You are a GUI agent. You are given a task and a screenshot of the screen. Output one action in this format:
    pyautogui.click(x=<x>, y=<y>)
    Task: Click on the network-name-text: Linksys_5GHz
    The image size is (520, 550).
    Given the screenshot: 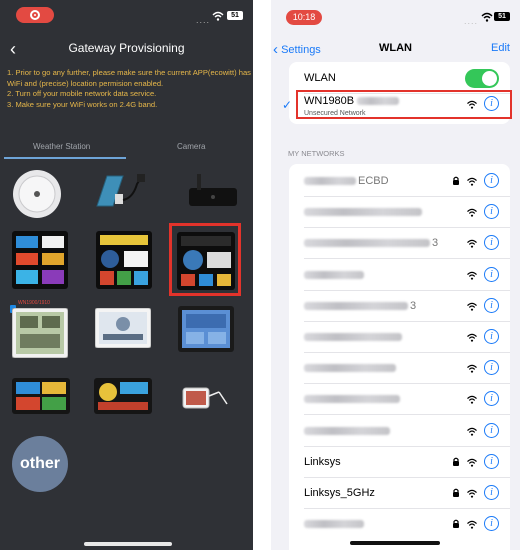 What is the action you would take?
    pyautogui.click(x=339, y=493)
    